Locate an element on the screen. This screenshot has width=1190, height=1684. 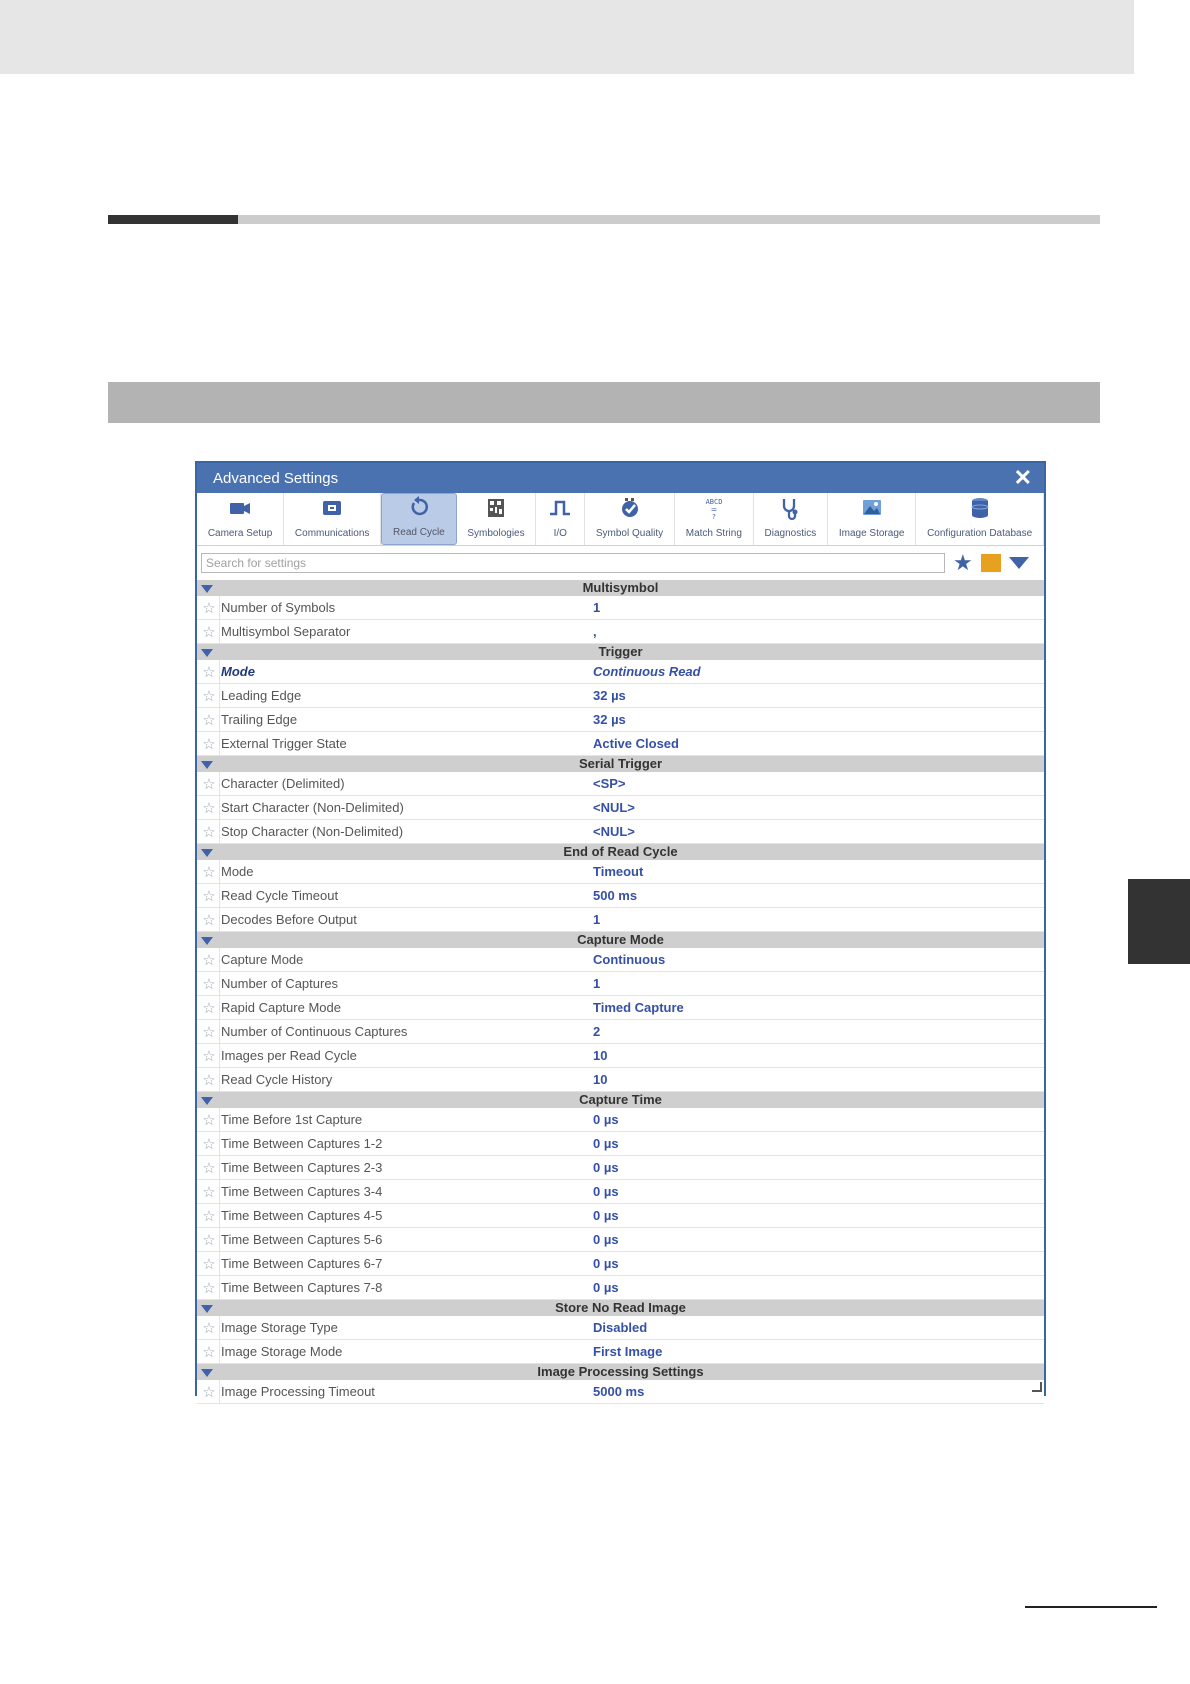
section-header: Capture Time is located at coordinates (620, 1100).